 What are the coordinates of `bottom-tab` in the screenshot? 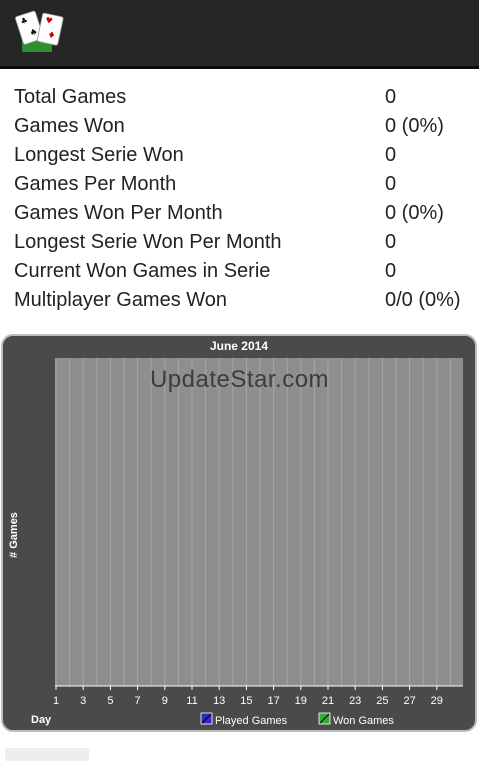 It's located at (47, 754).